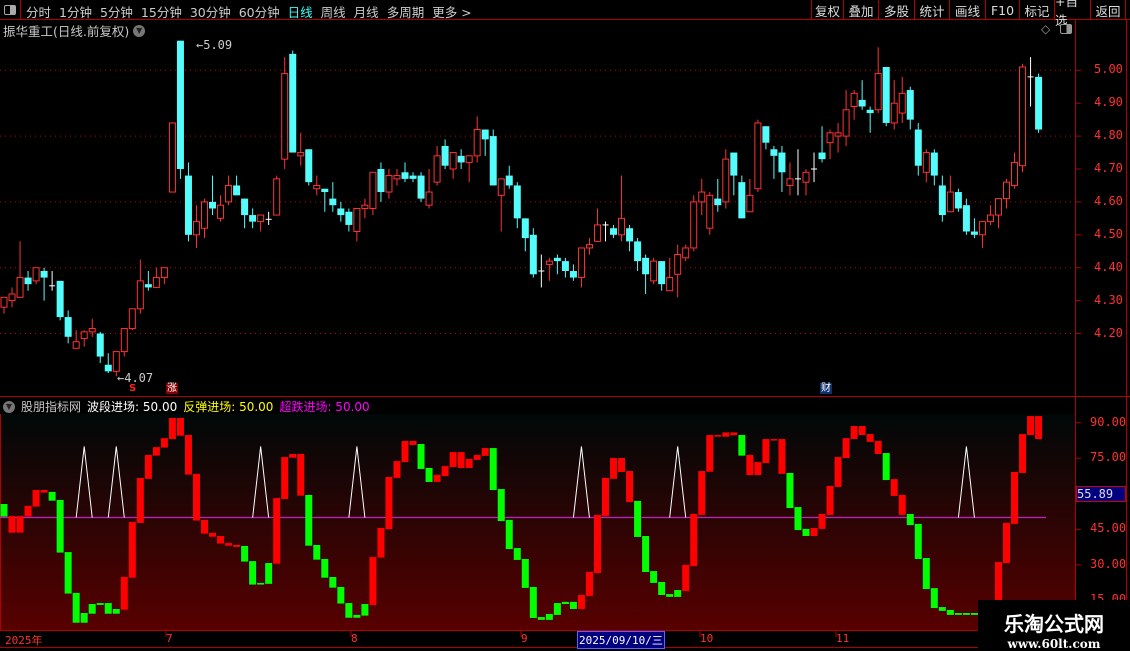 This screenshot has height=651, width=1130. What do you see at coordinates (1108, 10) in the screenshot?
I see `back-button: 返回` at bounding box center [1108, 10].